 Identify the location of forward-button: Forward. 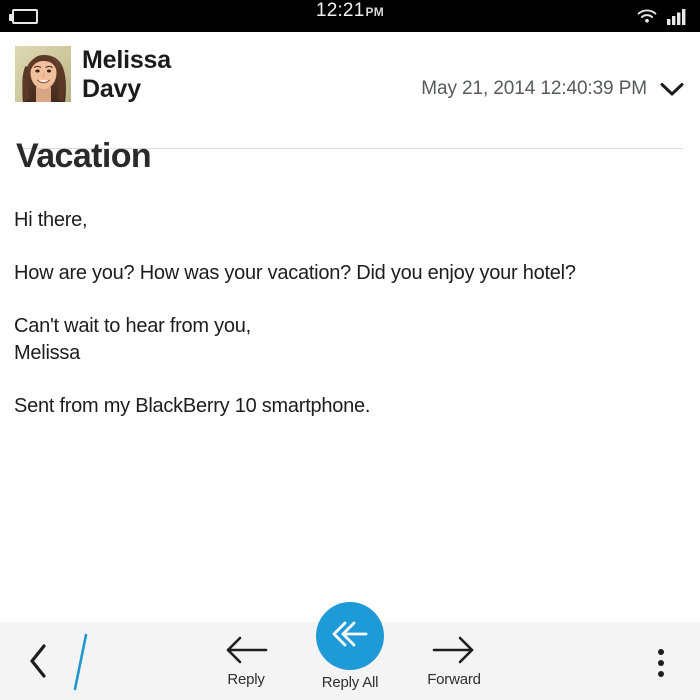
(454, 659).